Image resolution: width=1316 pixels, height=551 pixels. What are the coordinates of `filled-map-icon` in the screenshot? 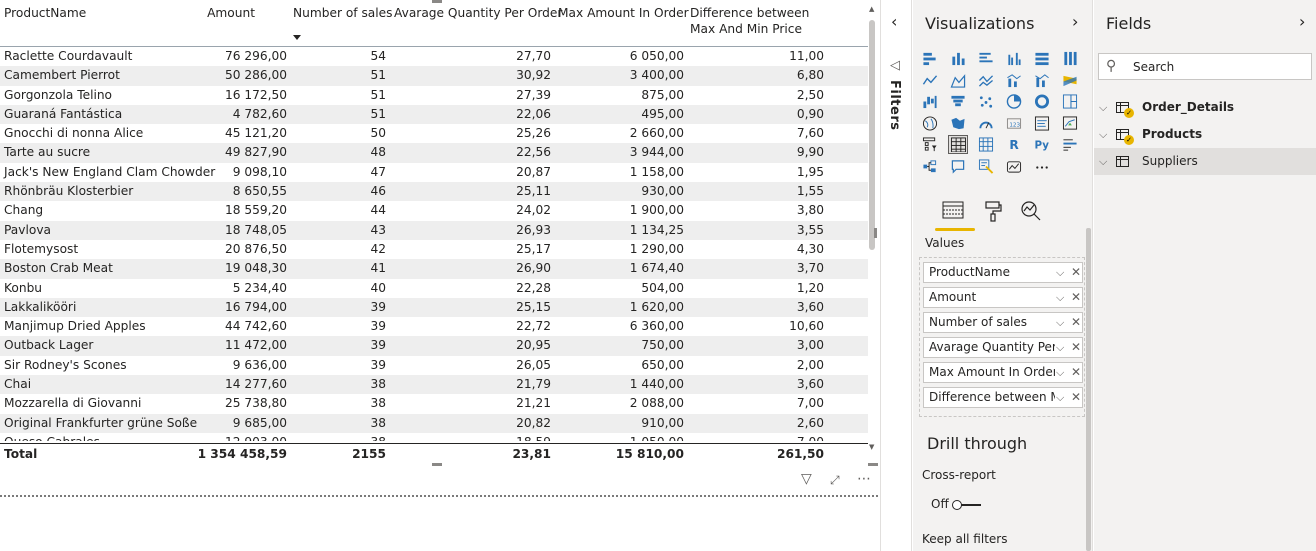 It's located at (958, 123).